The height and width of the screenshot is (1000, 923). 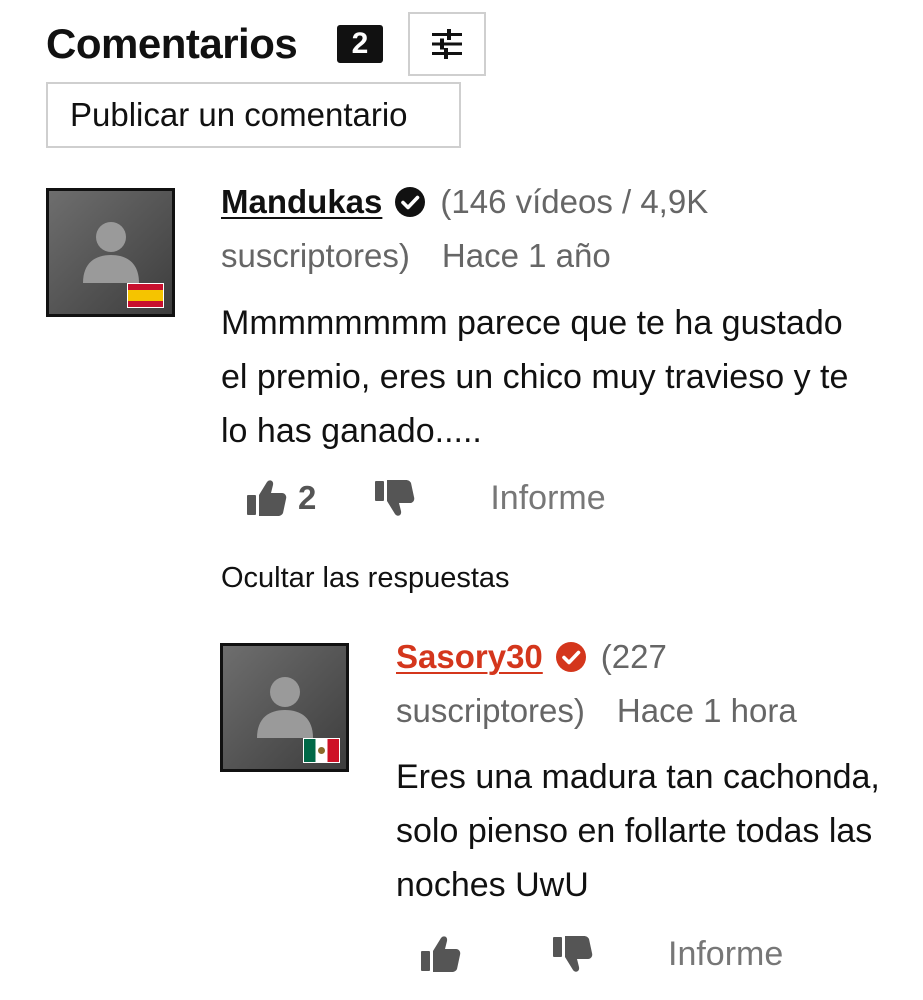 I want to click on like-button, so click(x=440, y=954).